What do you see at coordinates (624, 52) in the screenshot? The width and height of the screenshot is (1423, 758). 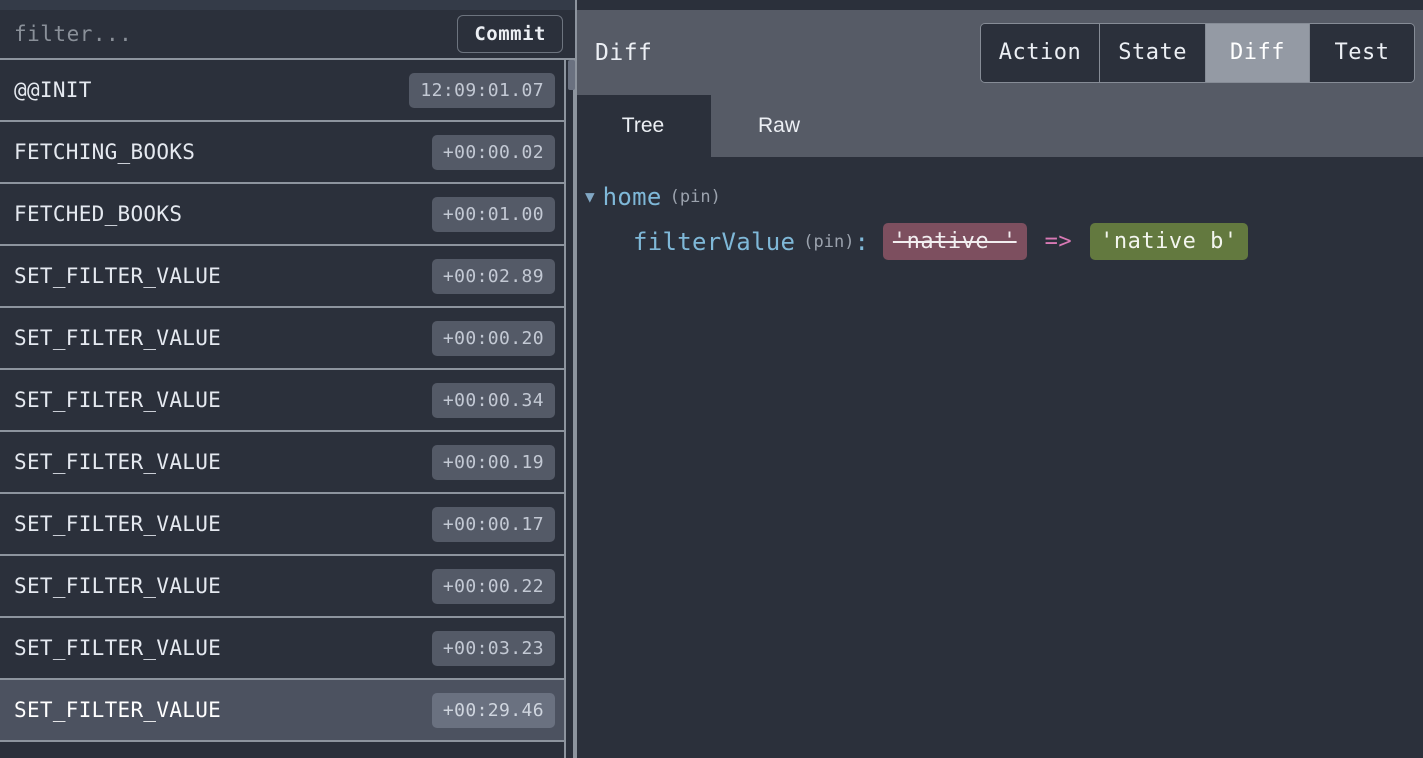 I see `inspector-title: Diff` at bounding box center [624, 52].